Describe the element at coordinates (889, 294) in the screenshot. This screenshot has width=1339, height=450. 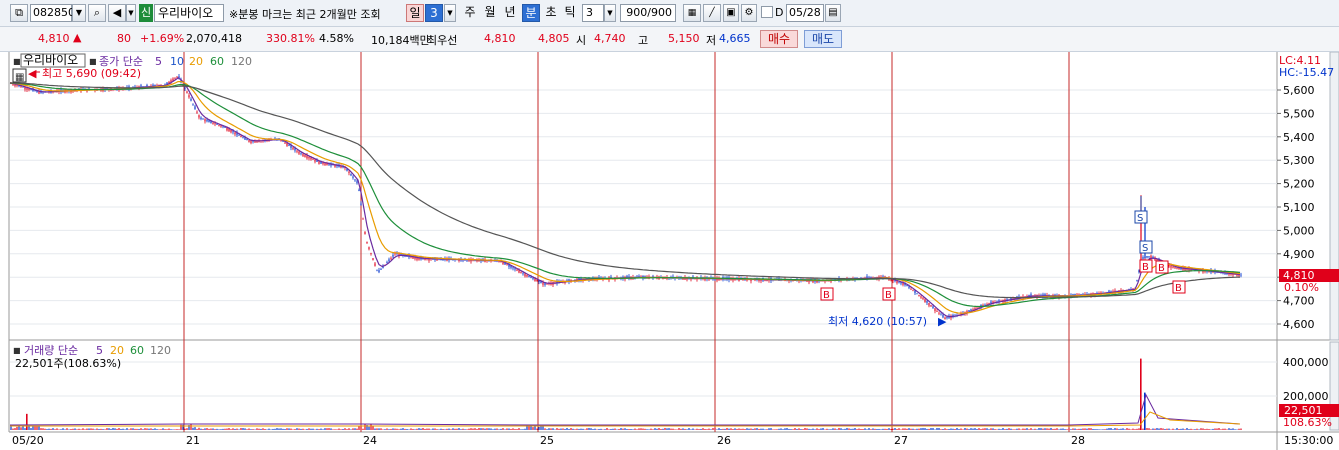
I see `buy-marker-2: B` at that location.